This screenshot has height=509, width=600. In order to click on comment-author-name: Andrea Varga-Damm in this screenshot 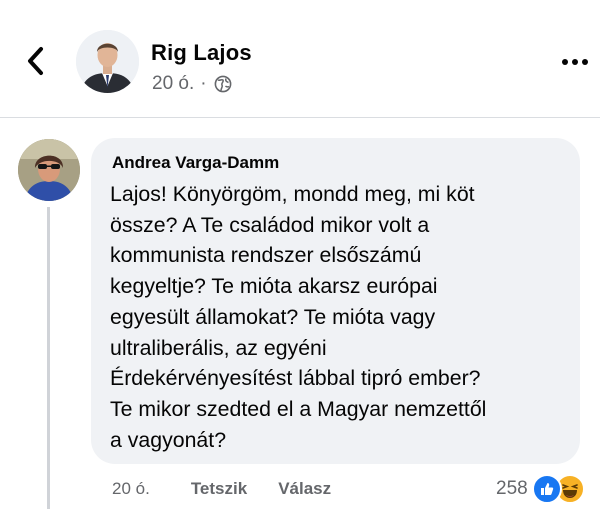, I will do `click(195, 163)`.